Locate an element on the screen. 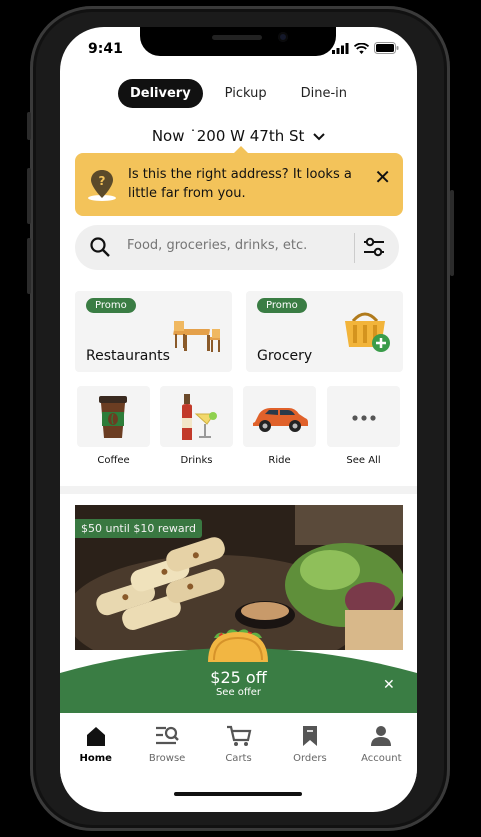  drinks-icon is located at coordinates (199, 417).